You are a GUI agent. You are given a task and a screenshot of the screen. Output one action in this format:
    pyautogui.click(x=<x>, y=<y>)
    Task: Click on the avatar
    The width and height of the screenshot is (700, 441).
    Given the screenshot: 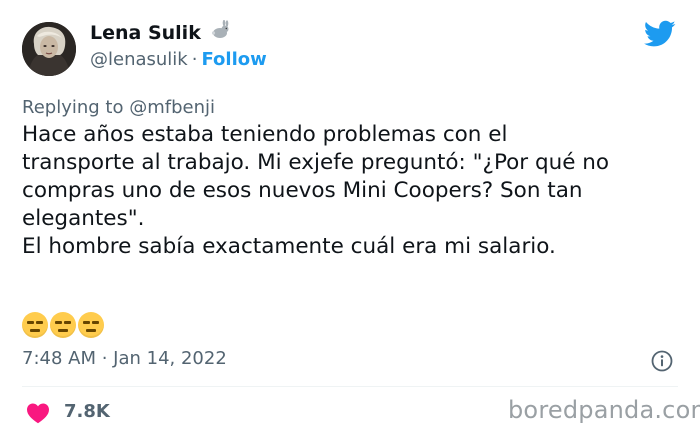 What is the action you would take?
    pyautogui.click(x=49, y=49)
    